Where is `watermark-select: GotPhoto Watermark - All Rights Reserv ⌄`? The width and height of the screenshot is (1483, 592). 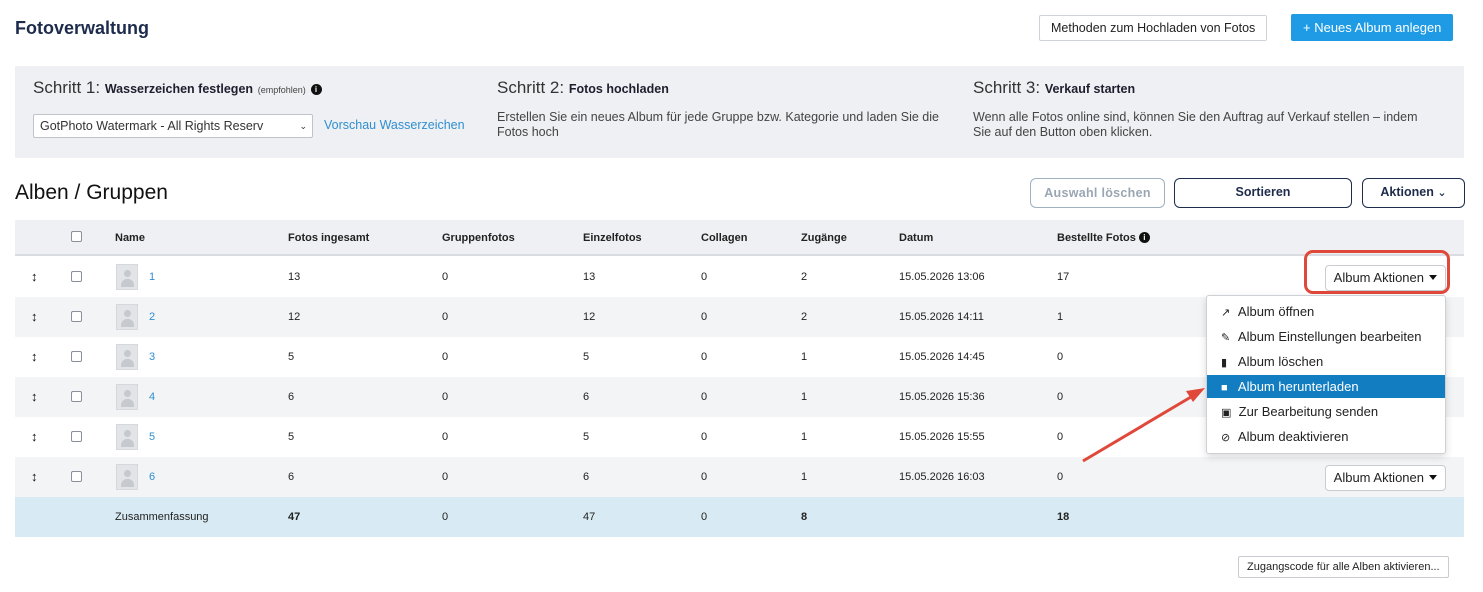
watermark-select: GotPhoto Watermark - All Rights Reserv ⌄ is located at coordinates (173, 126).